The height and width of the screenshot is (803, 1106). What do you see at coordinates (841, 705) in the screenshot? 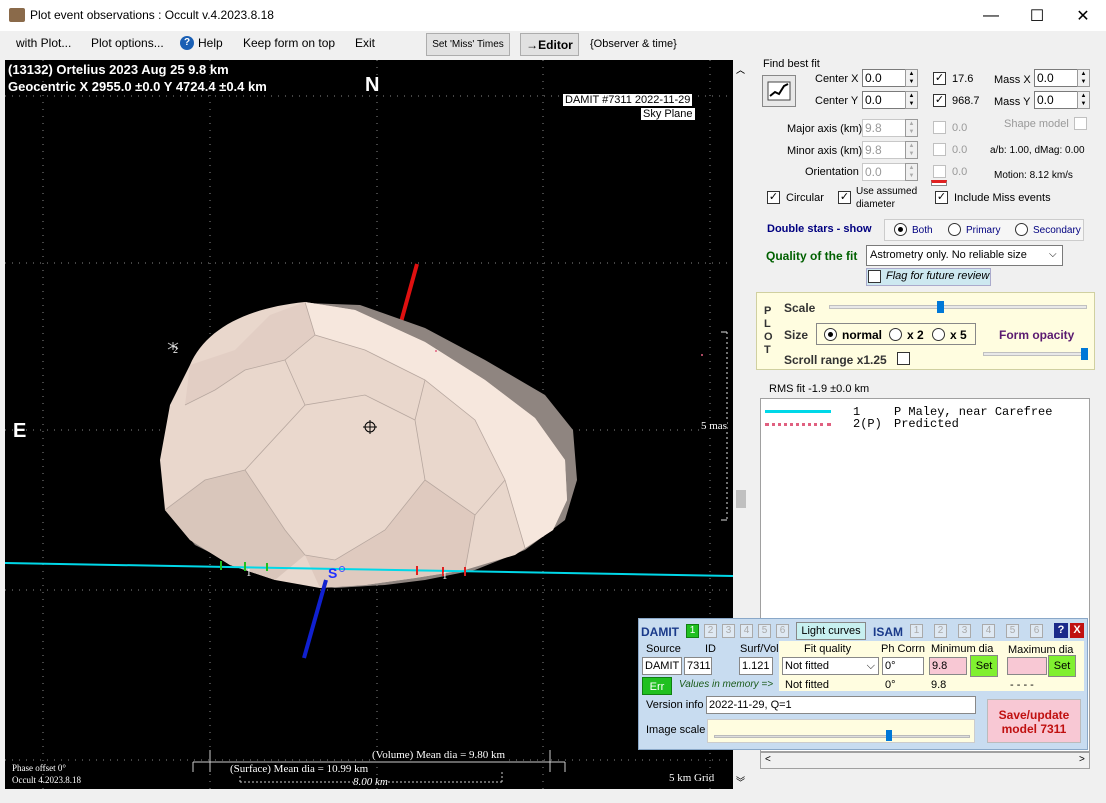
I see `version-info-field: 2022-11-29, Q=1` at bounding box center [841, 705].